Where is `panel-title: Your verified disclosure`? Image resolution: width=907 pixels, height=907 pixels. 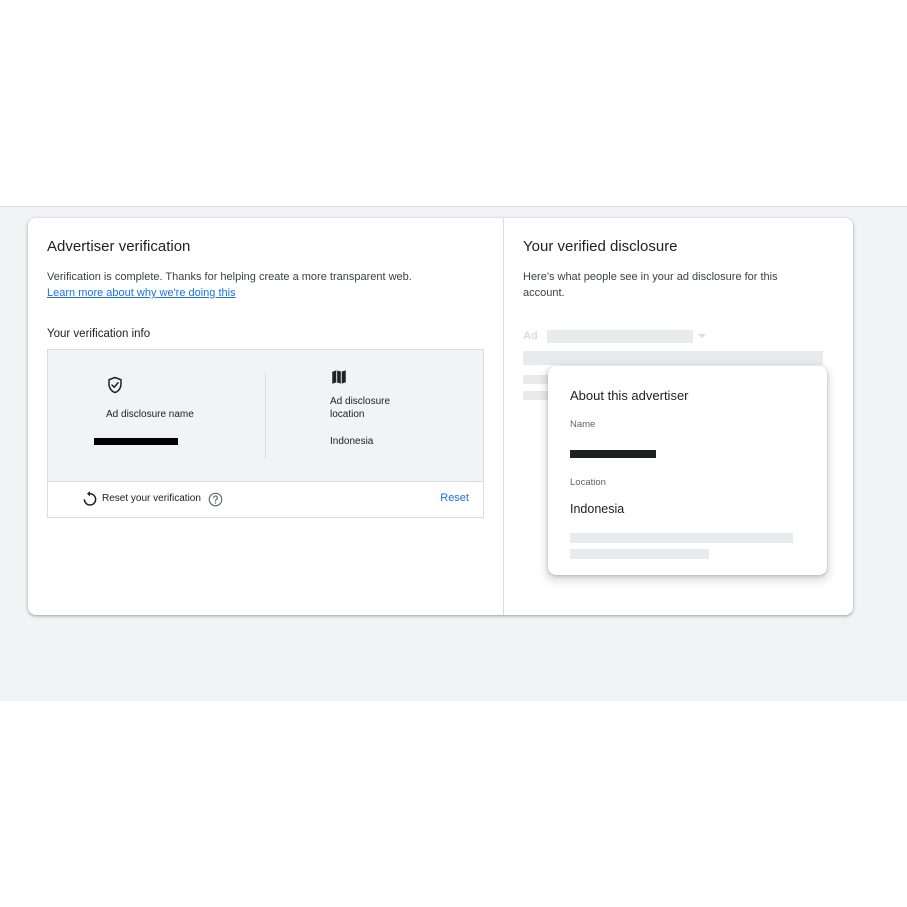
panel-title: Your verified disclosure is located at coordinates (600, 246).